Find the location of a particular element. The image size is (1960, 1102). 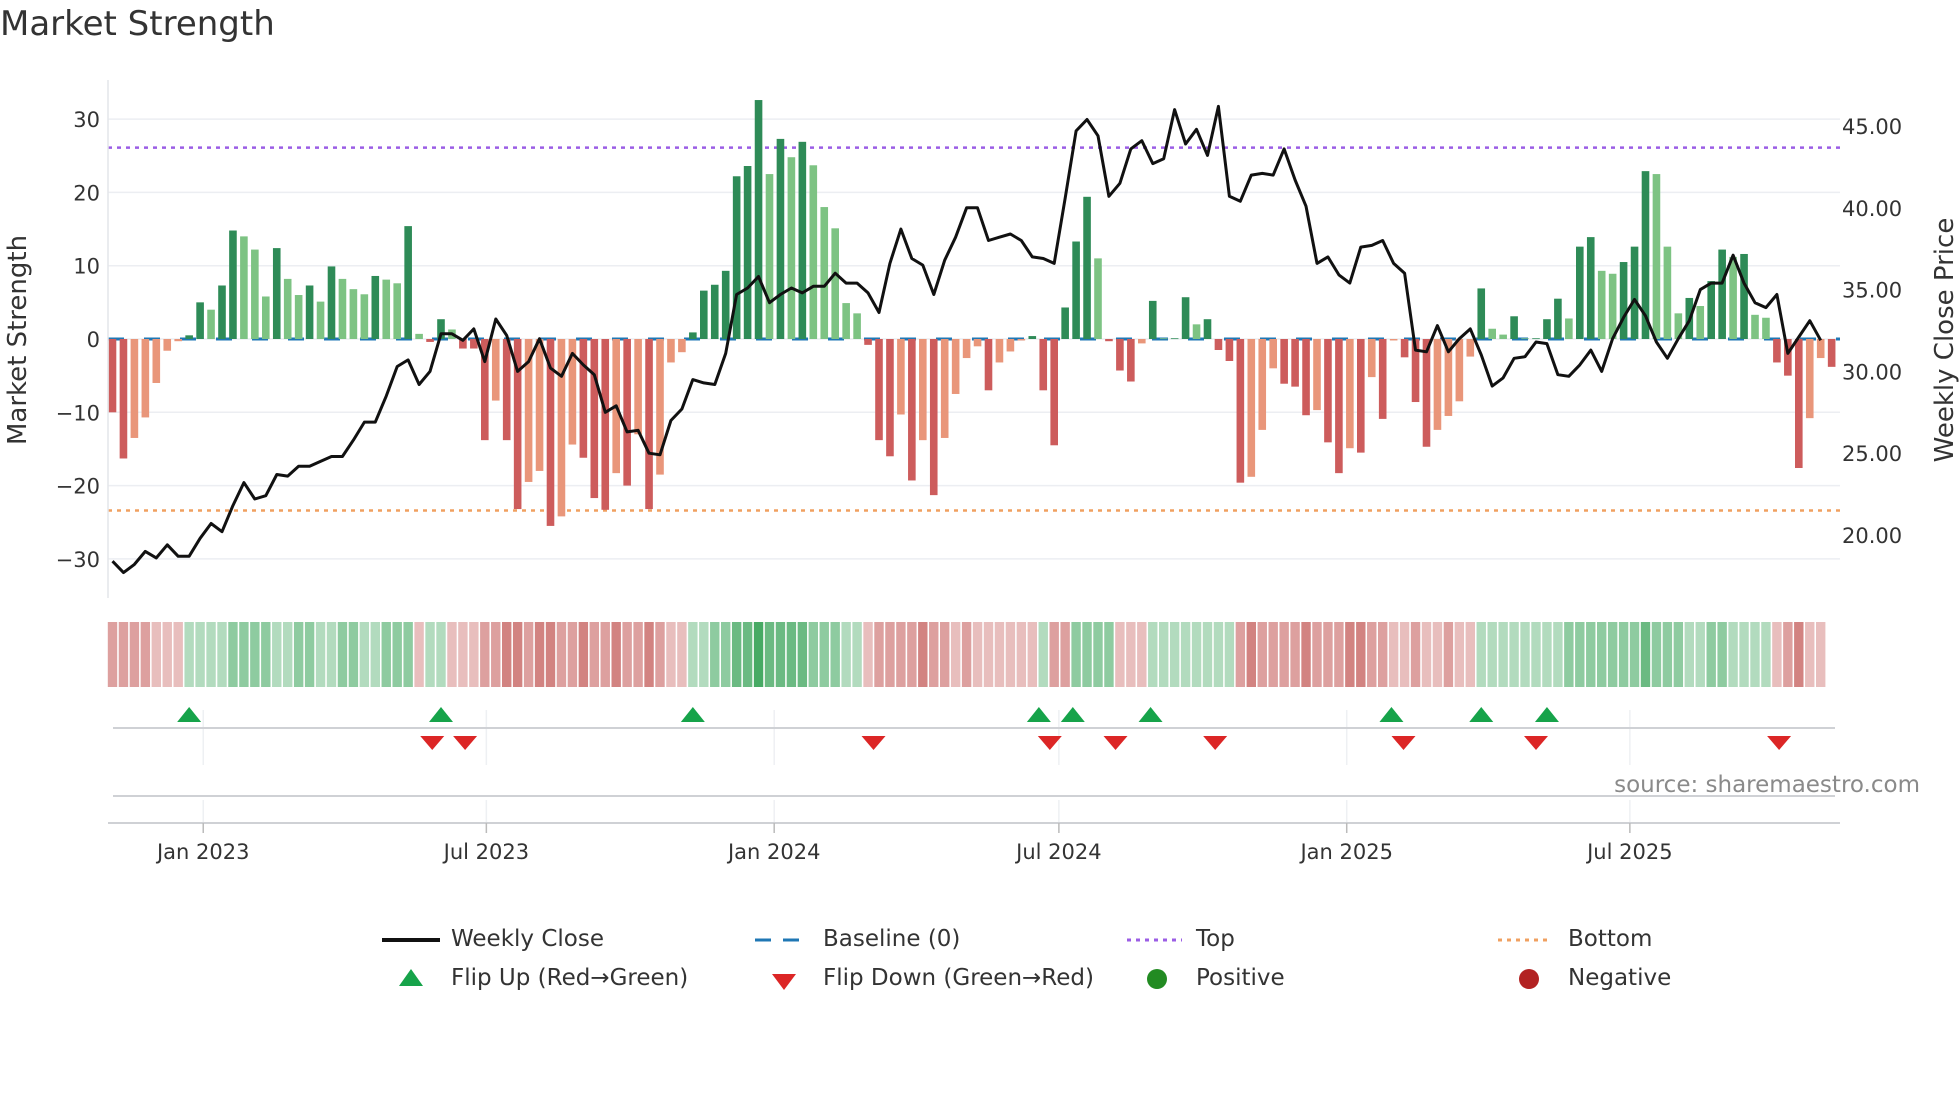

y-axis-label: Market Strength is located at coordinates (18, 340).